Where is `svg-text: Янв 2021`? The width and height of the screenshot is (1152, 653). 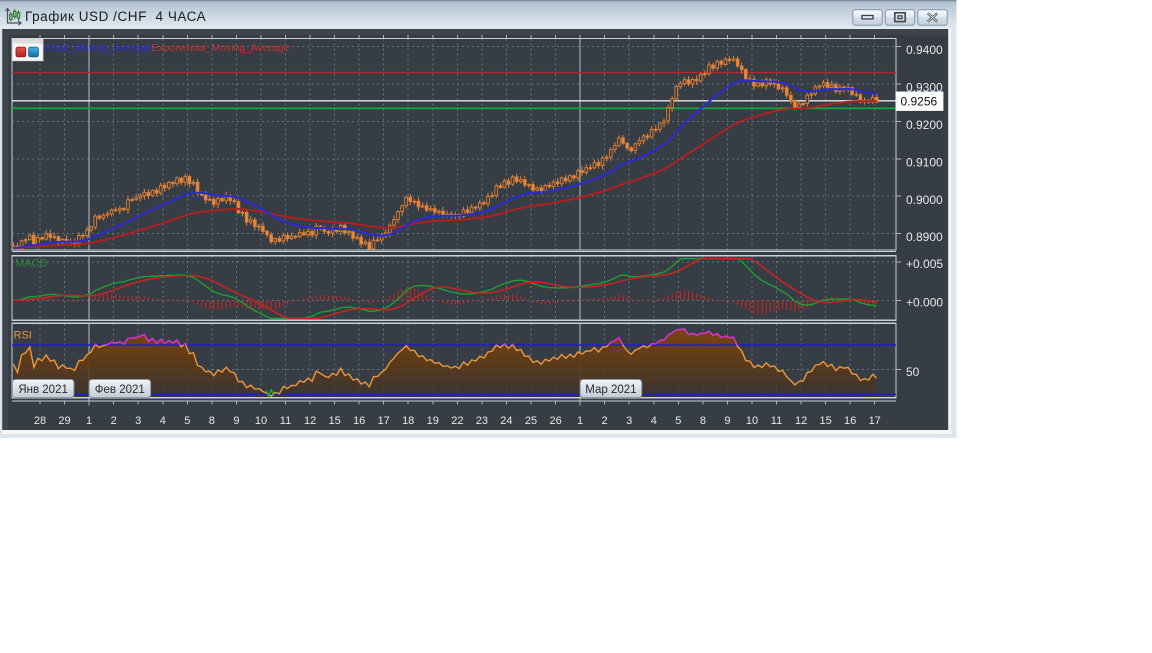 svg-text: Янв 2021 is located at coordinates (43, 390).